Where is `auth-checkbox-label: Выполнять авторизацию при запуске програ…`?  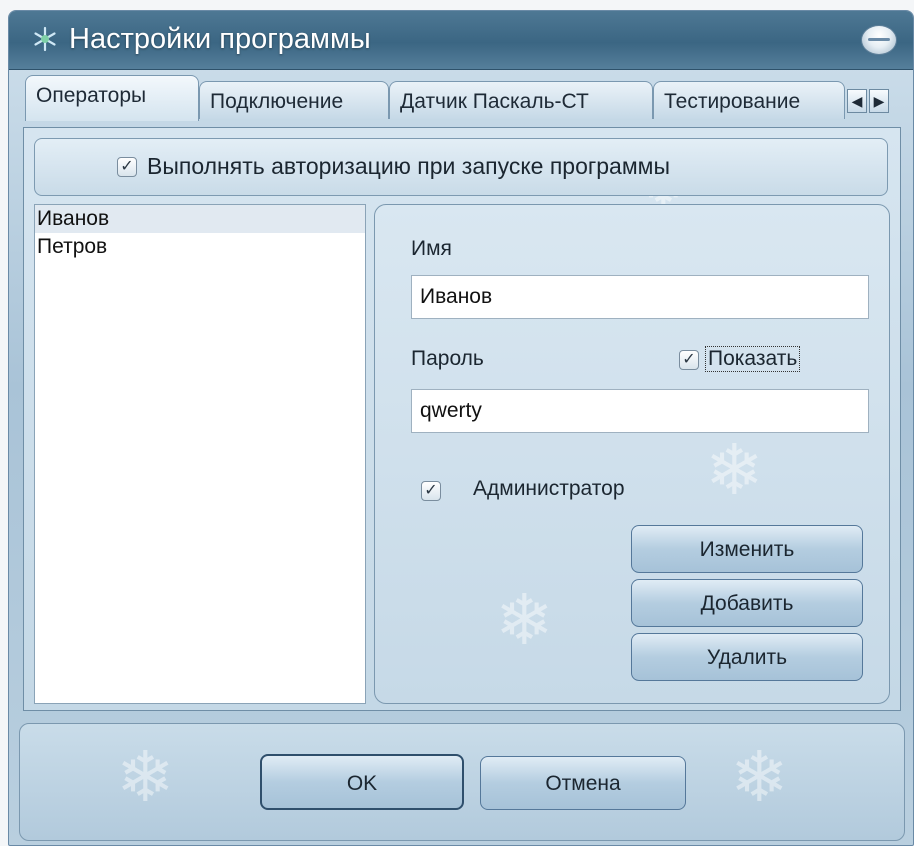
auth-checkbox-label: Выполнять авторизацию при запуске програ… is located at coordinates (408, 166).